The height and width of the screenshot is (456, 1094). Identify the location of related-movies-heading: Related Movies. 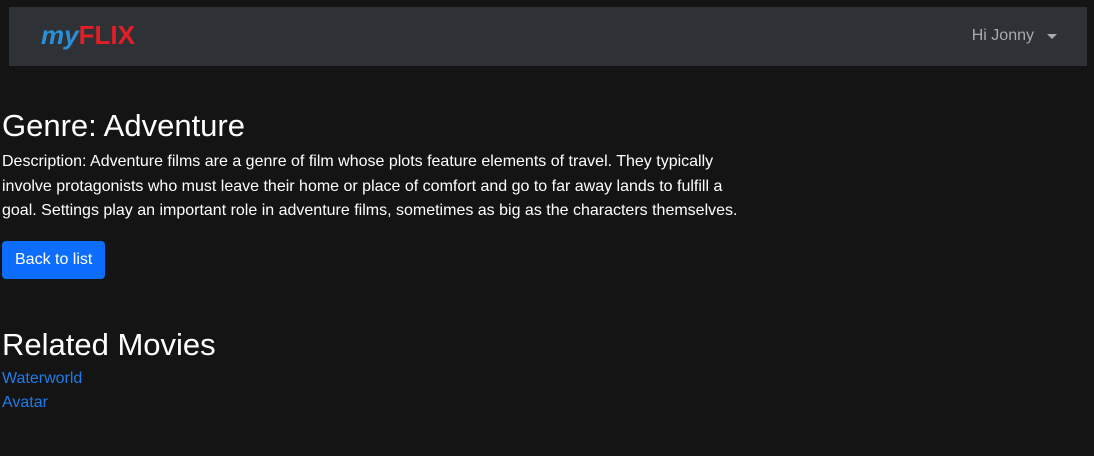
(109, 344).